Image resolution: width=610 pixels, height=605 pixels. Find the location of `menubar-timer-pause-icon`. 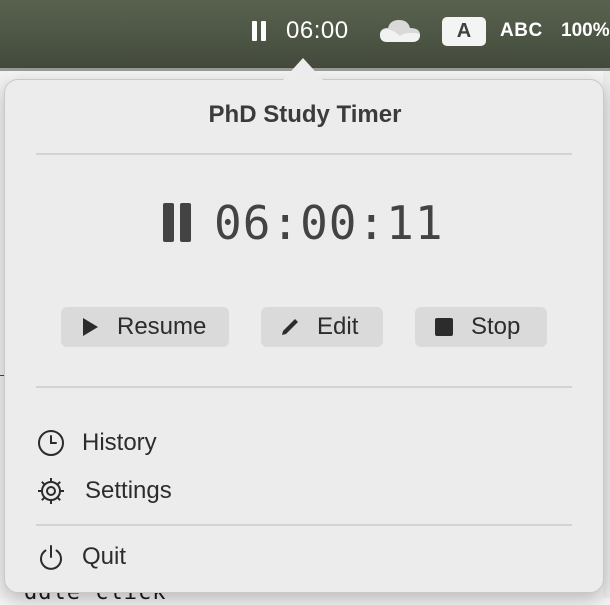

menubar-timer-pause-icon is located at coordinates (259, 31).